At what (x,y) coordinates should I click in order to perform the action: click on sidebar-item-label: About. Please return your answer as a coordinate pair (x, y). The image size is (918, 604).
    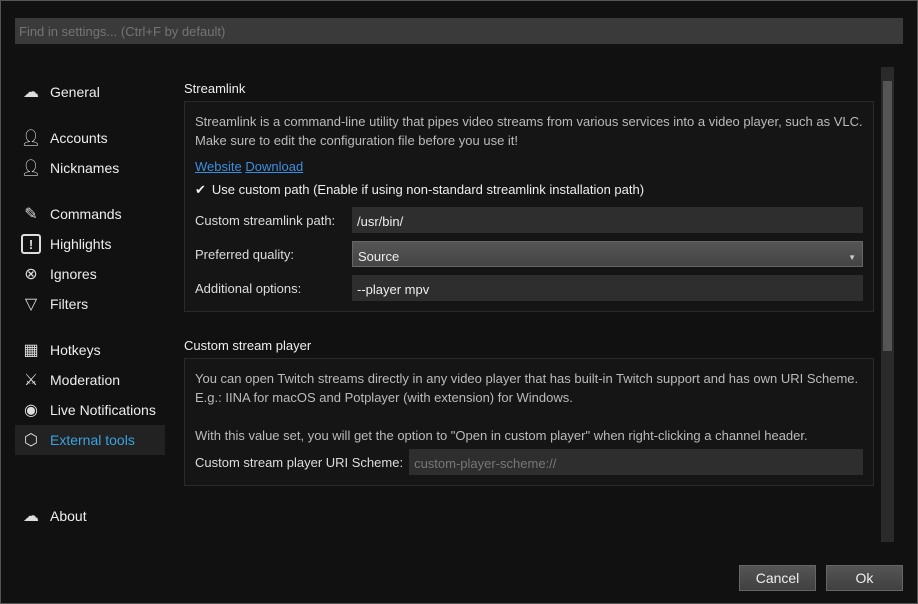
    Looking at the image, I should click on (68, 516).